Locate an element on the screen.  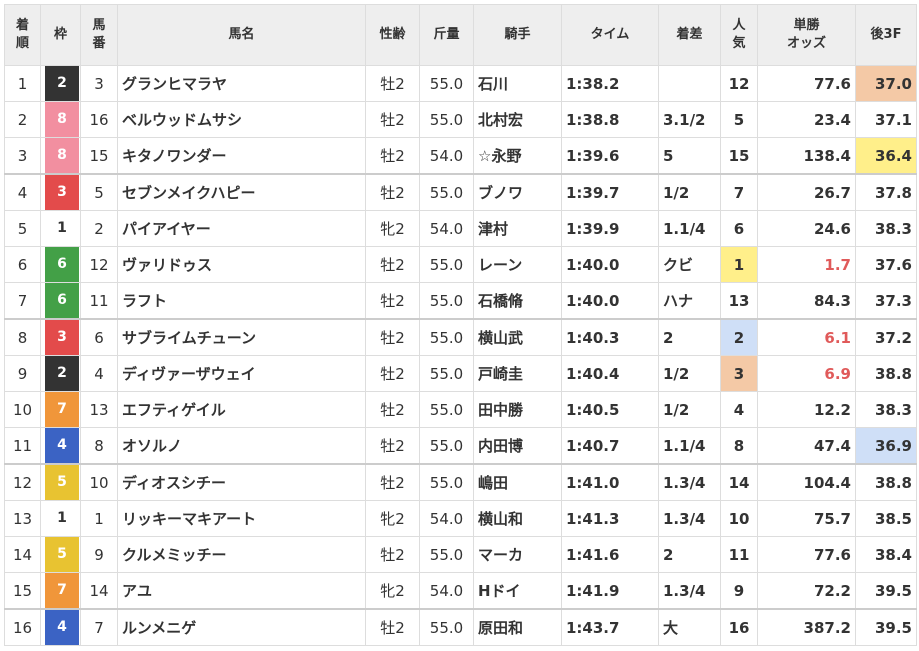
horse-name-link: ルンメニゲ is located at coordinates (241, 627).